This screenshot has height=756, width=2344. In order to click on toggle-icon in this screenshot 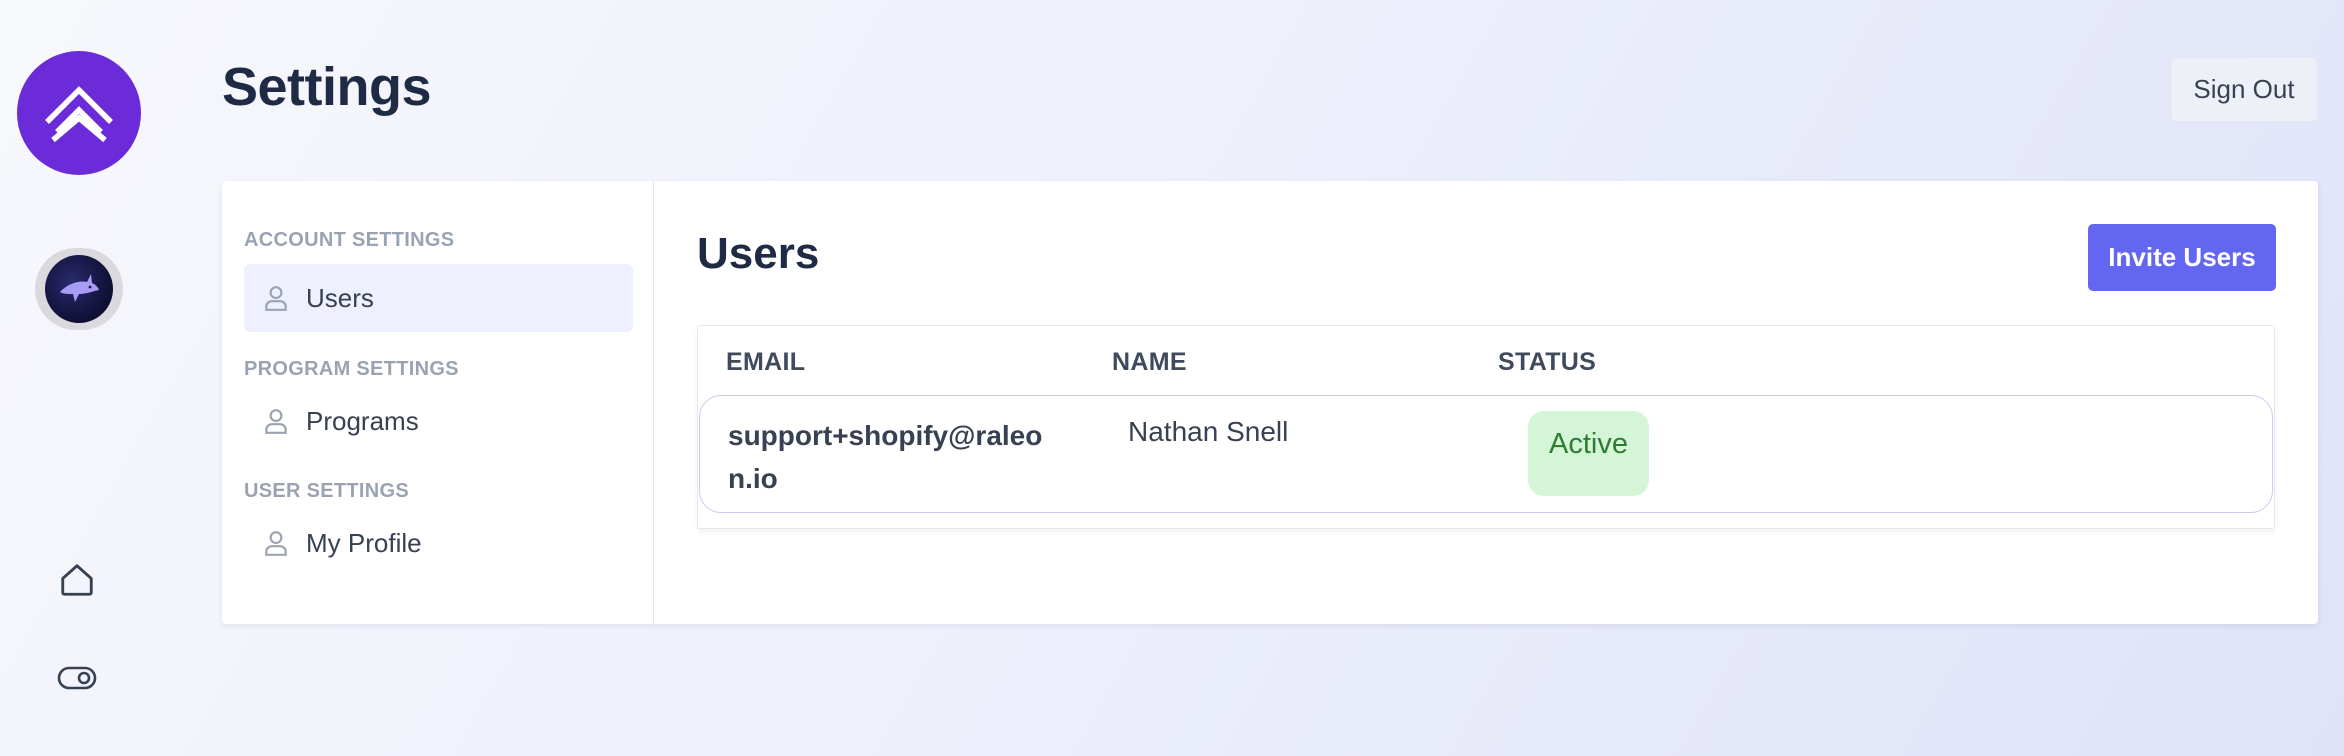, I will do `click(77, 678)`.